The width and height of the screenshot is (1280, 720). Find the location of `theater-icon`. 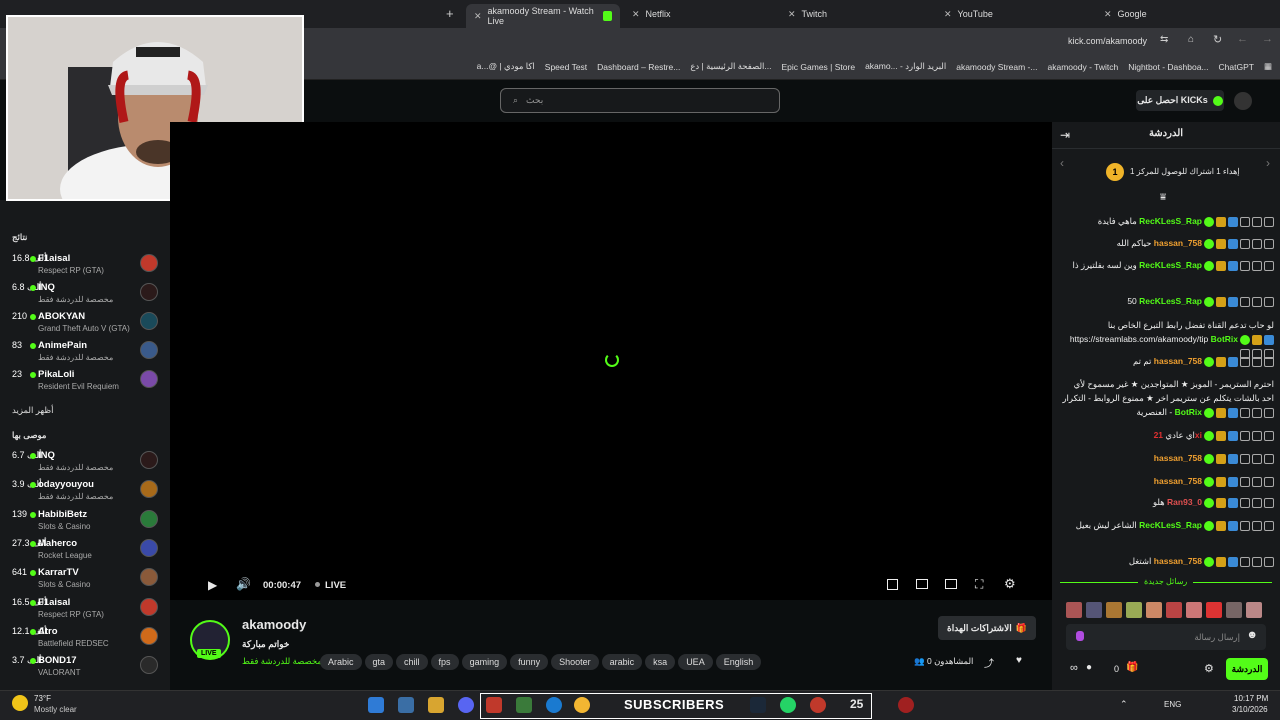

theater-icon is located at coordinates (951, 584).